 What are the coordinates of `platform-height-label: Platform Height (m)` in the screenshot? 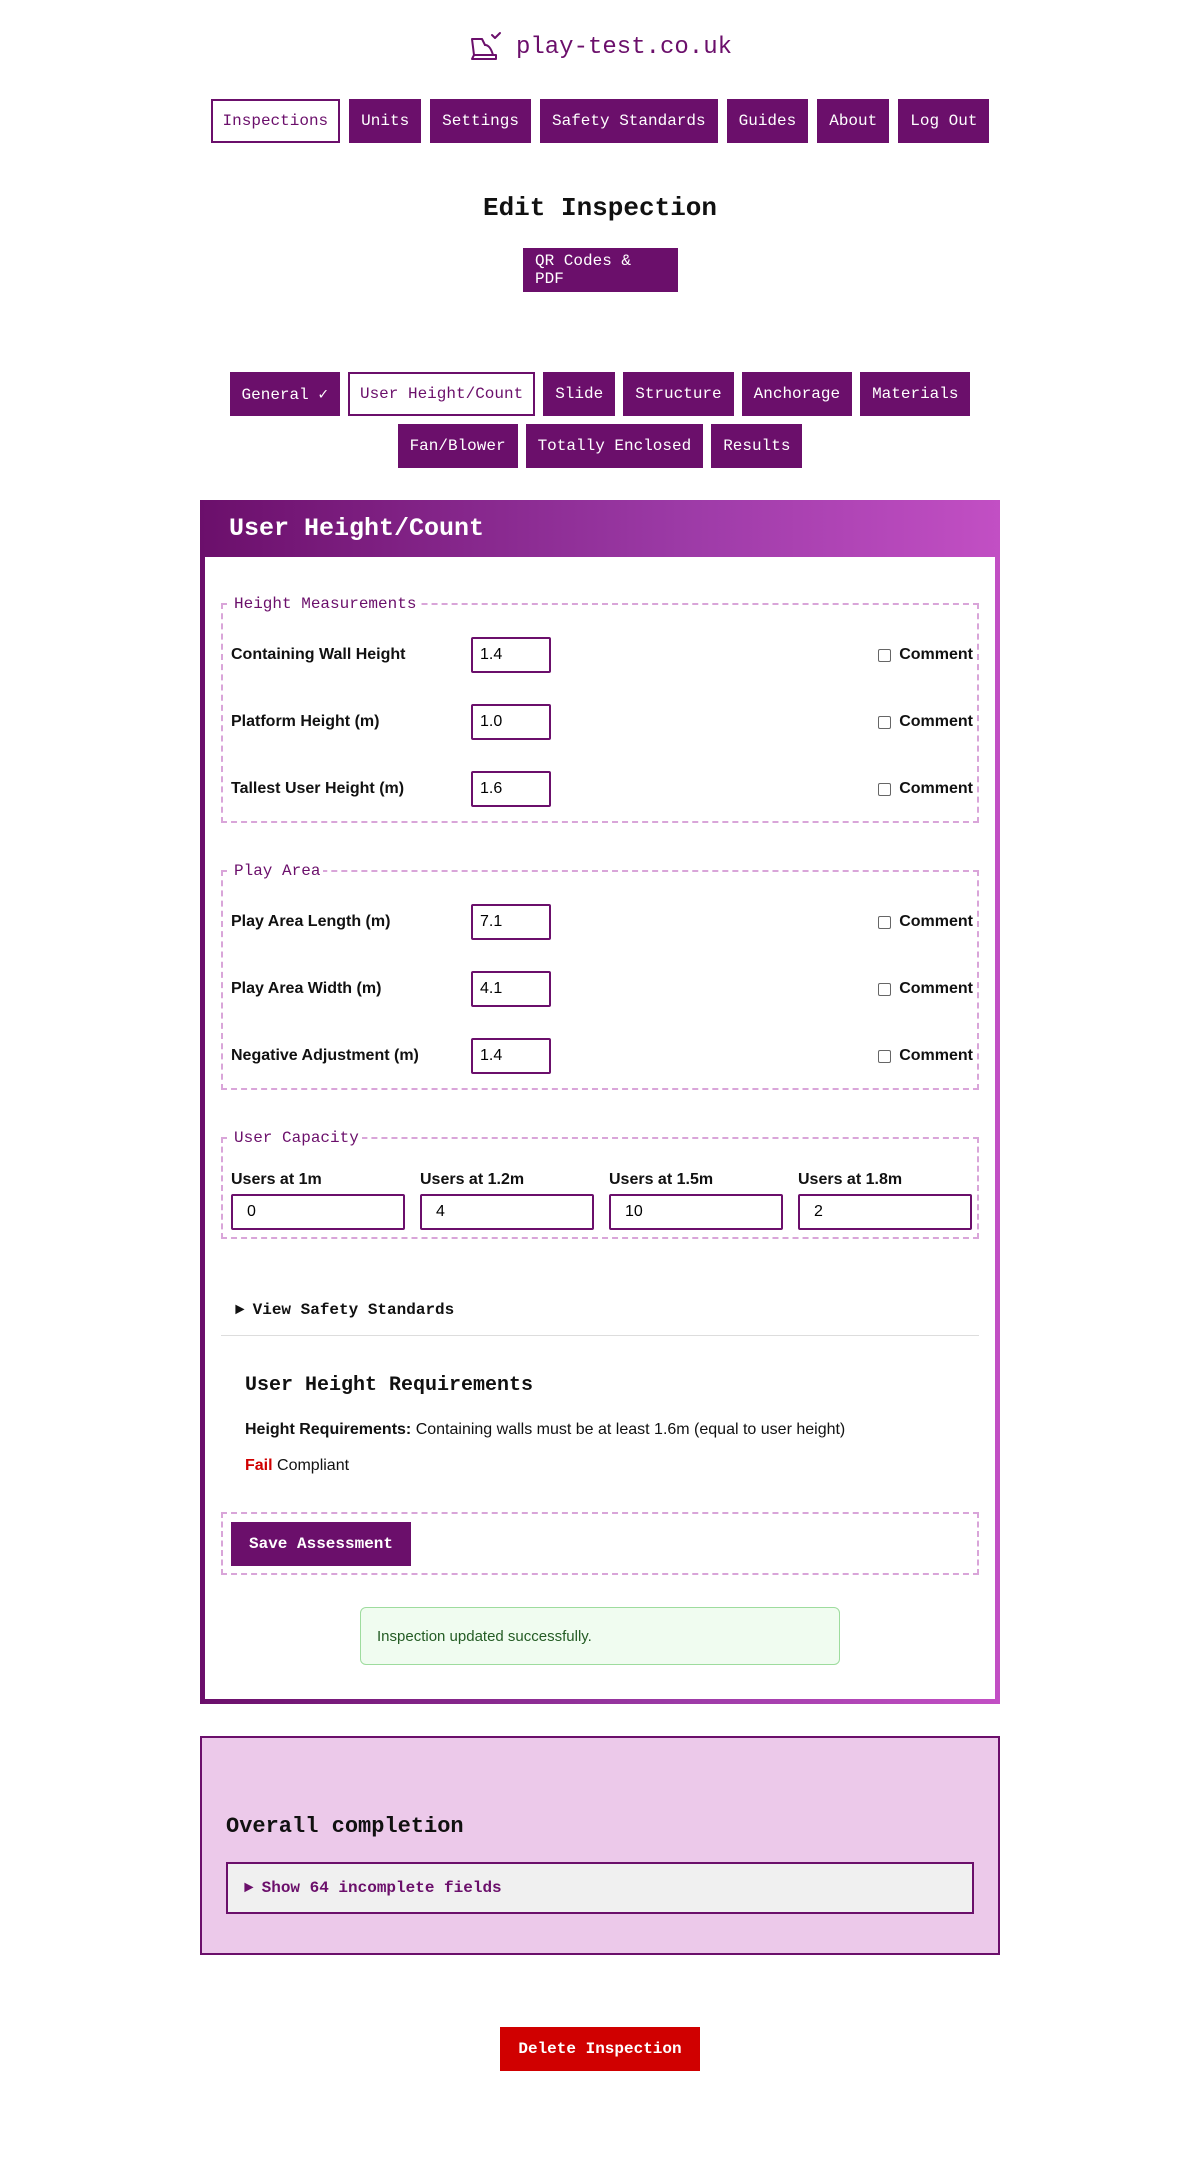 It's located at (305, 721).